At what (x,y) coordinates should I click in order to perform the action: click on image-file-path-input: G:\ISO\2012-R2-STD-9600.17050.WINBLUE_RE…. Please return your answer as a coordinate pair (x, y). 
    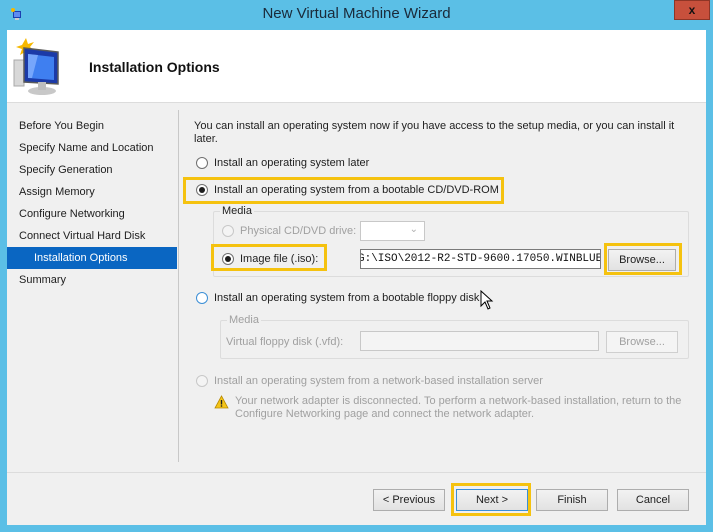
    Looking at the image, I should click on (480, 259).